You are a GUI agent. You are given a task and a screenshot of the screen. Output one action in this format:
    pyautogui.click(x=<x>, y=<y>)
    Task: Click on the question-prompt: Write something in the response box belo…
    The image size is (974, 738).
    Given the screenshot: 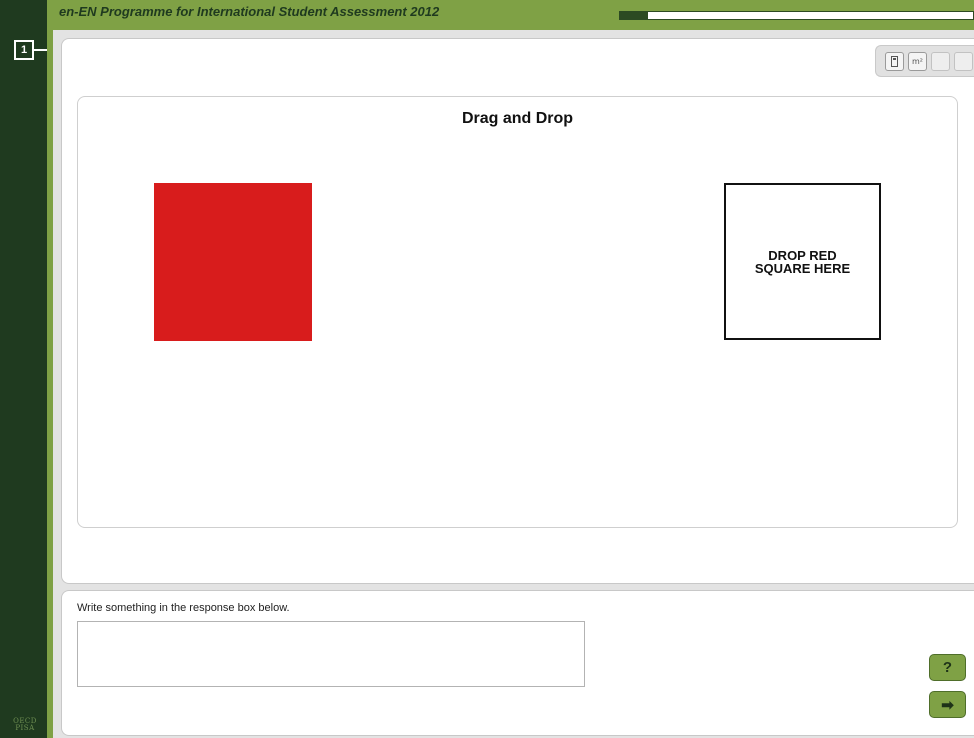 What is the action you would take?
    pyautogui.click(x=183, y=608)
    